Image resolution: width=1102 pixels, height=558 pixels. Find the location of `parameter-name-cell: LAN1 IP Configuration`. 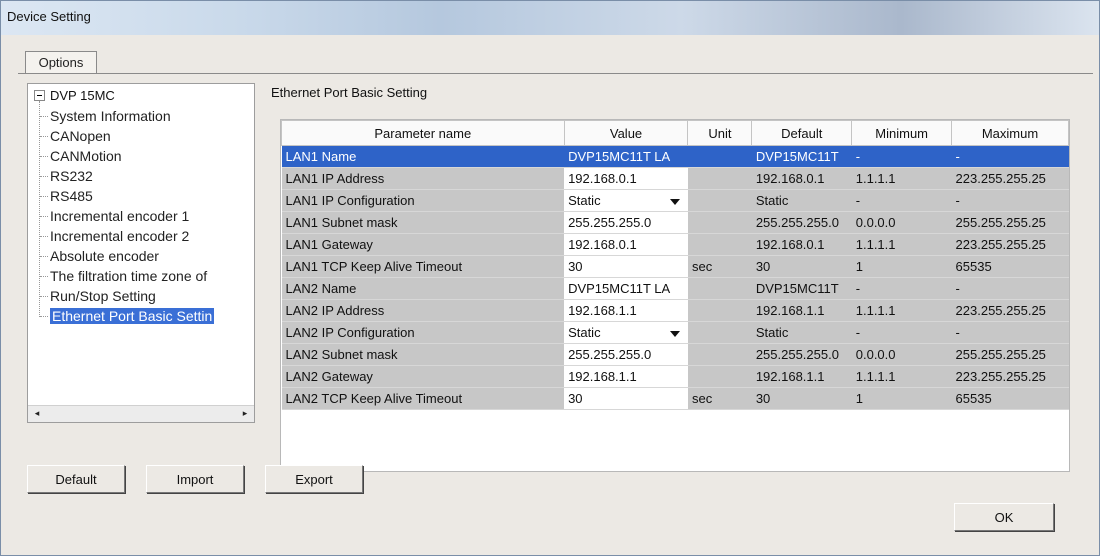

parameter-name-cell: LAN1 IP Configuration is located at coordinates (423, 200).